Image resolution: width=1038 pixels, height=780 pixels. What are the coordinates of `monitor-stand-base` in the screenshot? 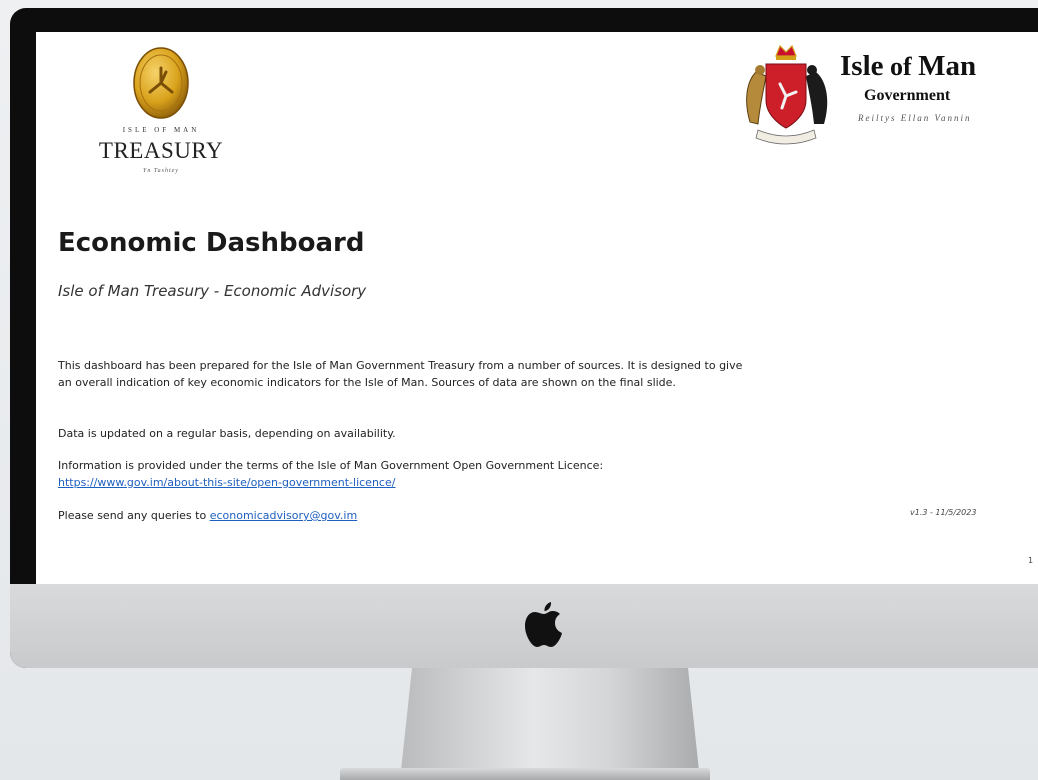 It's located at (525, 774).